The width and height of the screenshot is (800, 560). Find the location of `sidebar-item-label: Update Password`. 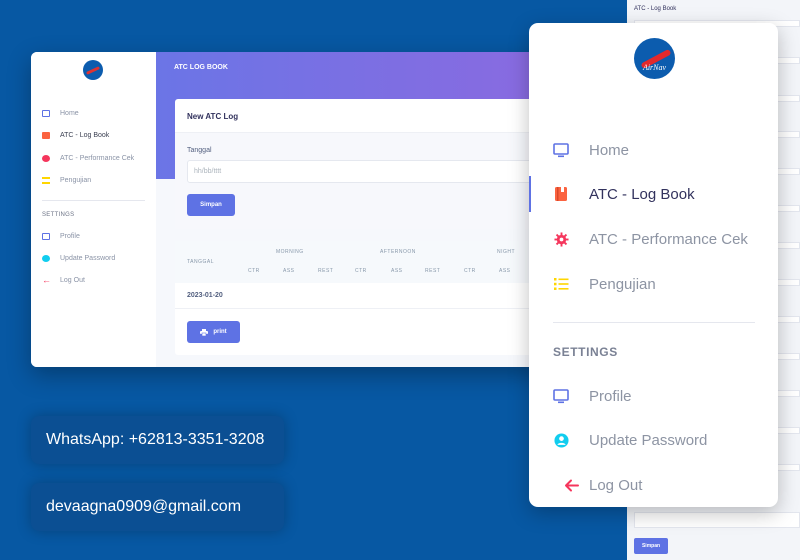

sidebar-item-label: Update Password is located at coordinates (648, 440).